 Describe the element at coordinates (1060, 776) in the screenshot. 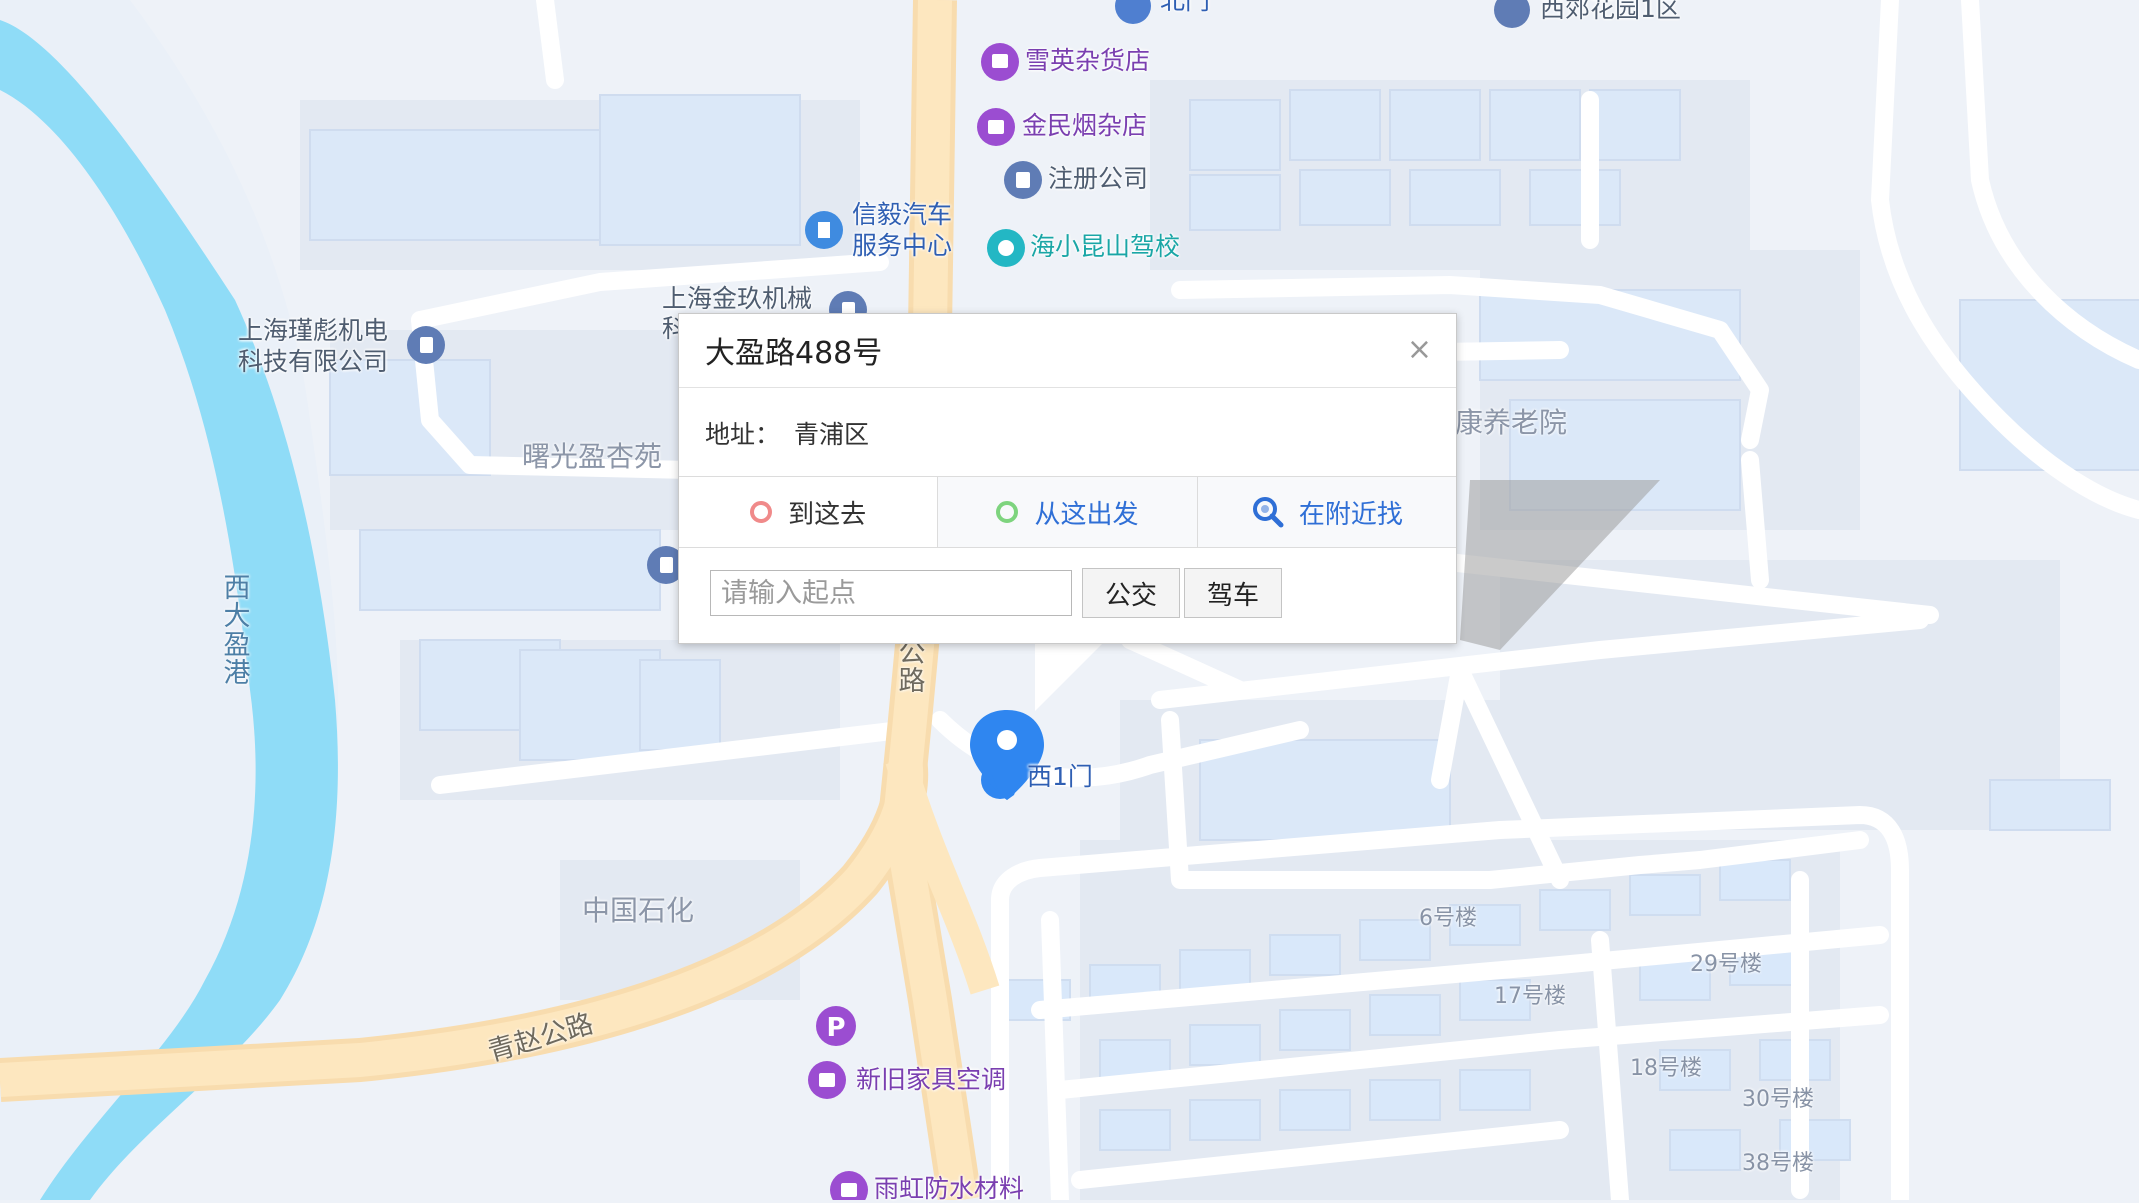

I see `poi-label-gate-west: 西1门` at that location.